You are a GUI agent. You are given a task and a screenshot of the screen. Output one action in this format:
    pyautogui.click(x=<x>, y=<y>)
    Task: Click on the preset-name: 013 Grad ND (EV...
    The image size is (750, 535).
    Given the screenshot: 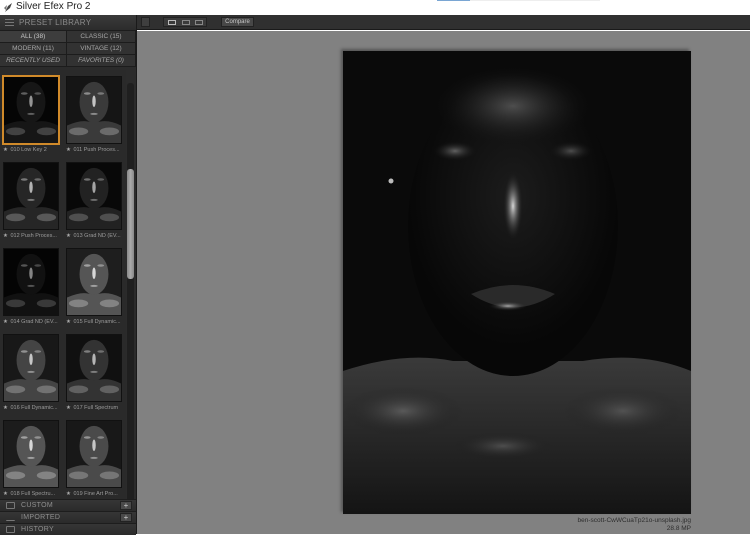 What is the action you would take?
    pyautogui.click(x=97, y=236)
    